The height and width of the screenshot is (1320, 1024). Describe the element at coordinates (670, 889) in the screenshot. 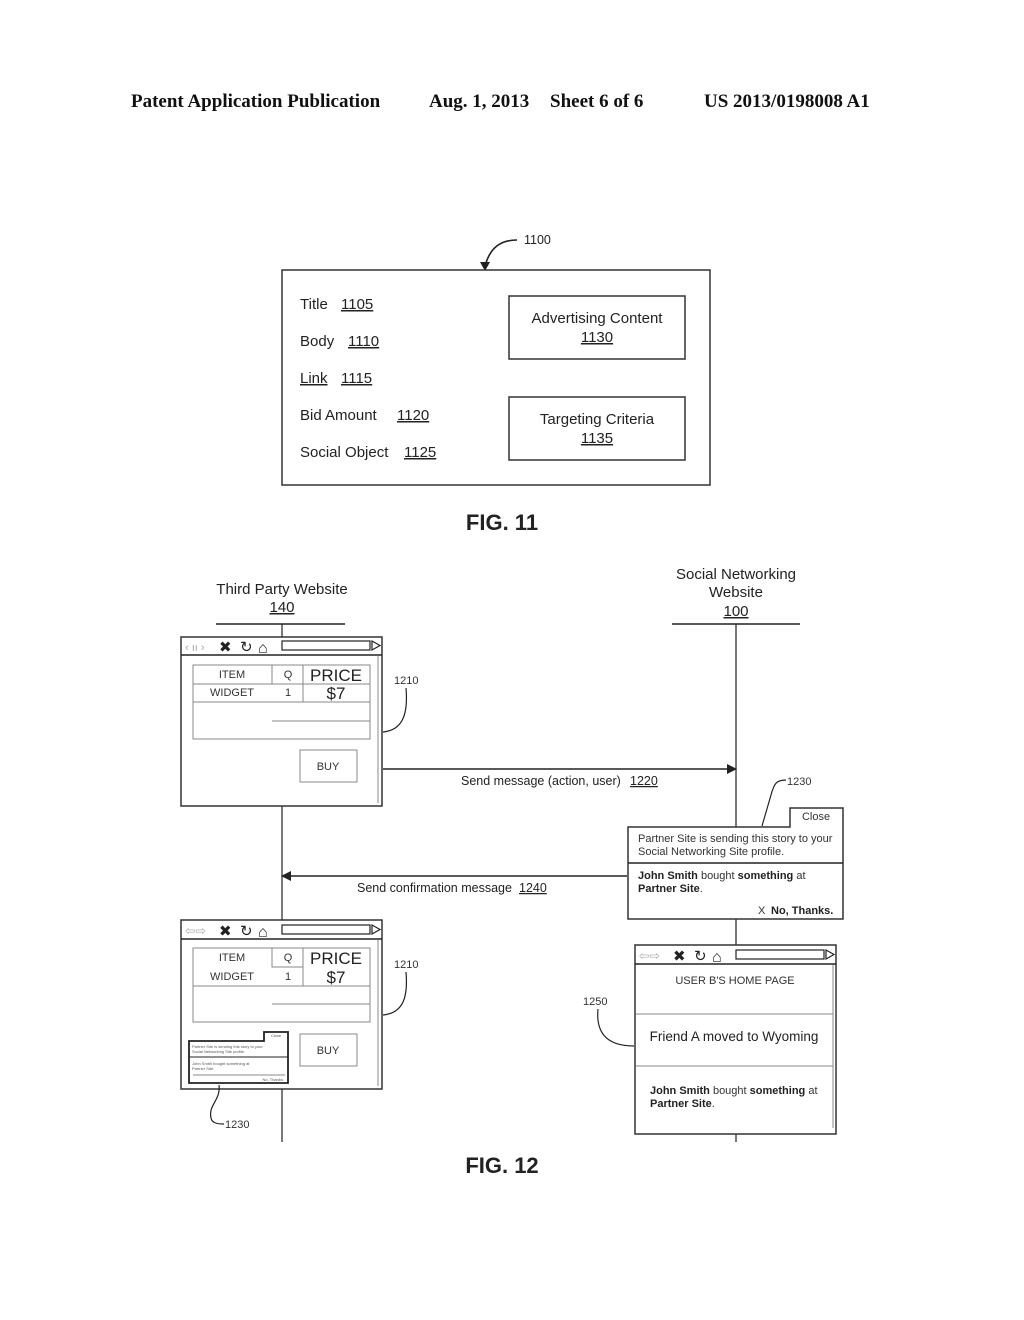

I see `dialog-story-2: Partner Site.` at that location.